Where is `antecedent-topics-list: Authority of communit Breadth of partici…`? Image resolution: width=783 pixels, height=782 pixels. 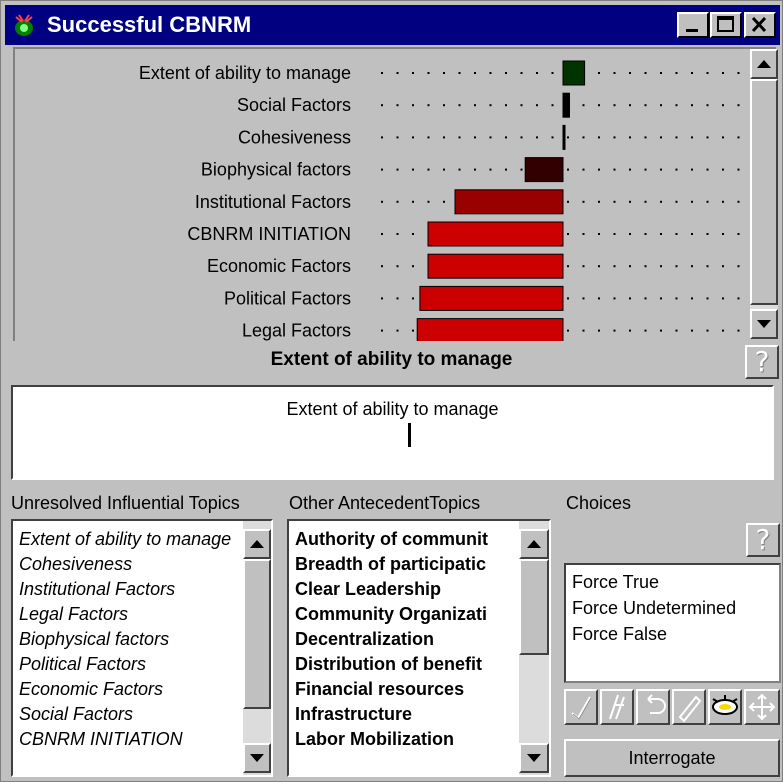 antecedent-topics-list: Authority of communit Breadth of partici… is located at coordinates (419, 648).